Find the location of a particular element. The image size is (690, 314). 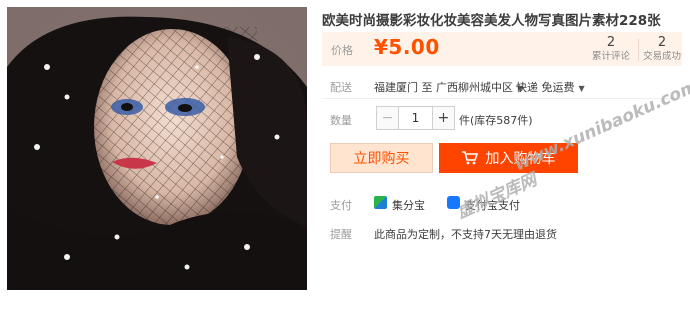

price-value: ¥5.00 is located at coordinates (407, 47).